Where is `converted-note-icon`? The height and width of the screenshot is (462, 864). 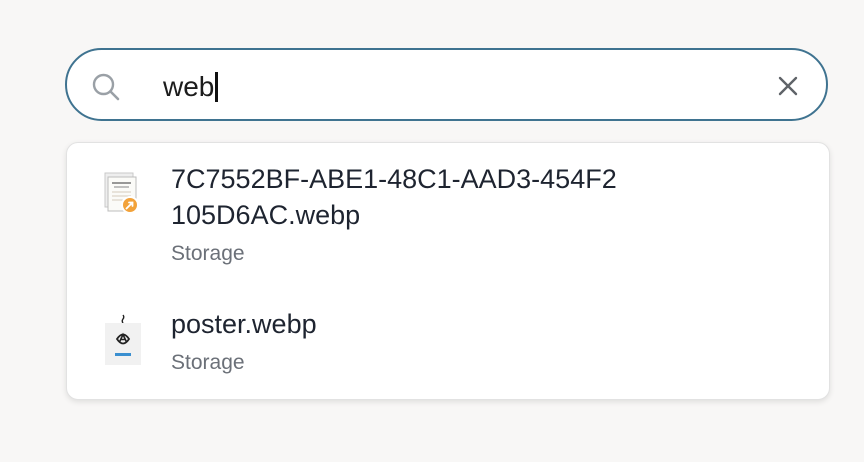 converted-note-icon is located at coordinates (121, 193).